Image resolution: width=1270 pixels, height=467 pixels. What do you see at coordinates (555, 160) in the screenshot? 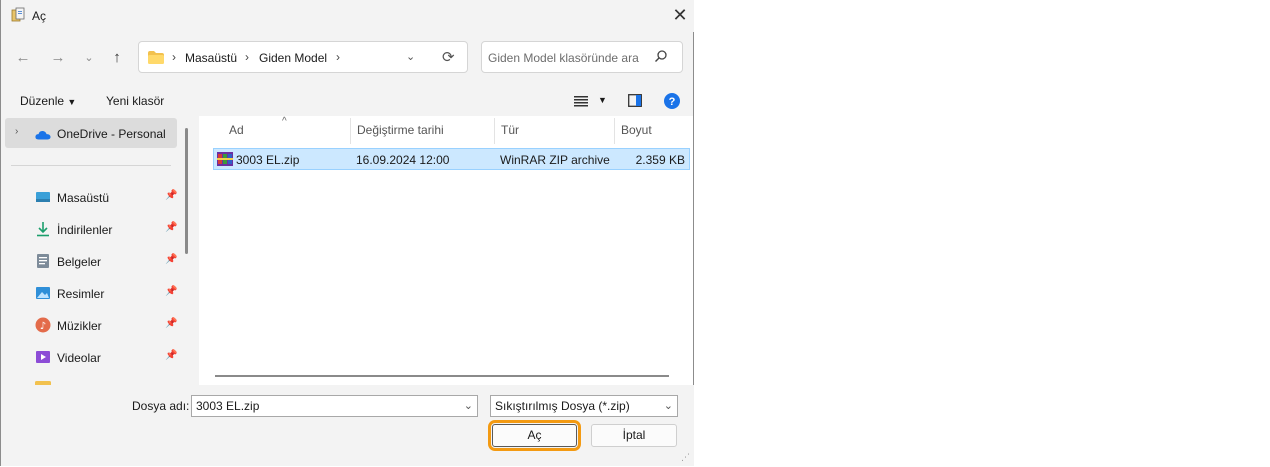
I see `file-type: WinRAR ZIP archive` at bounding box center [555, 160].